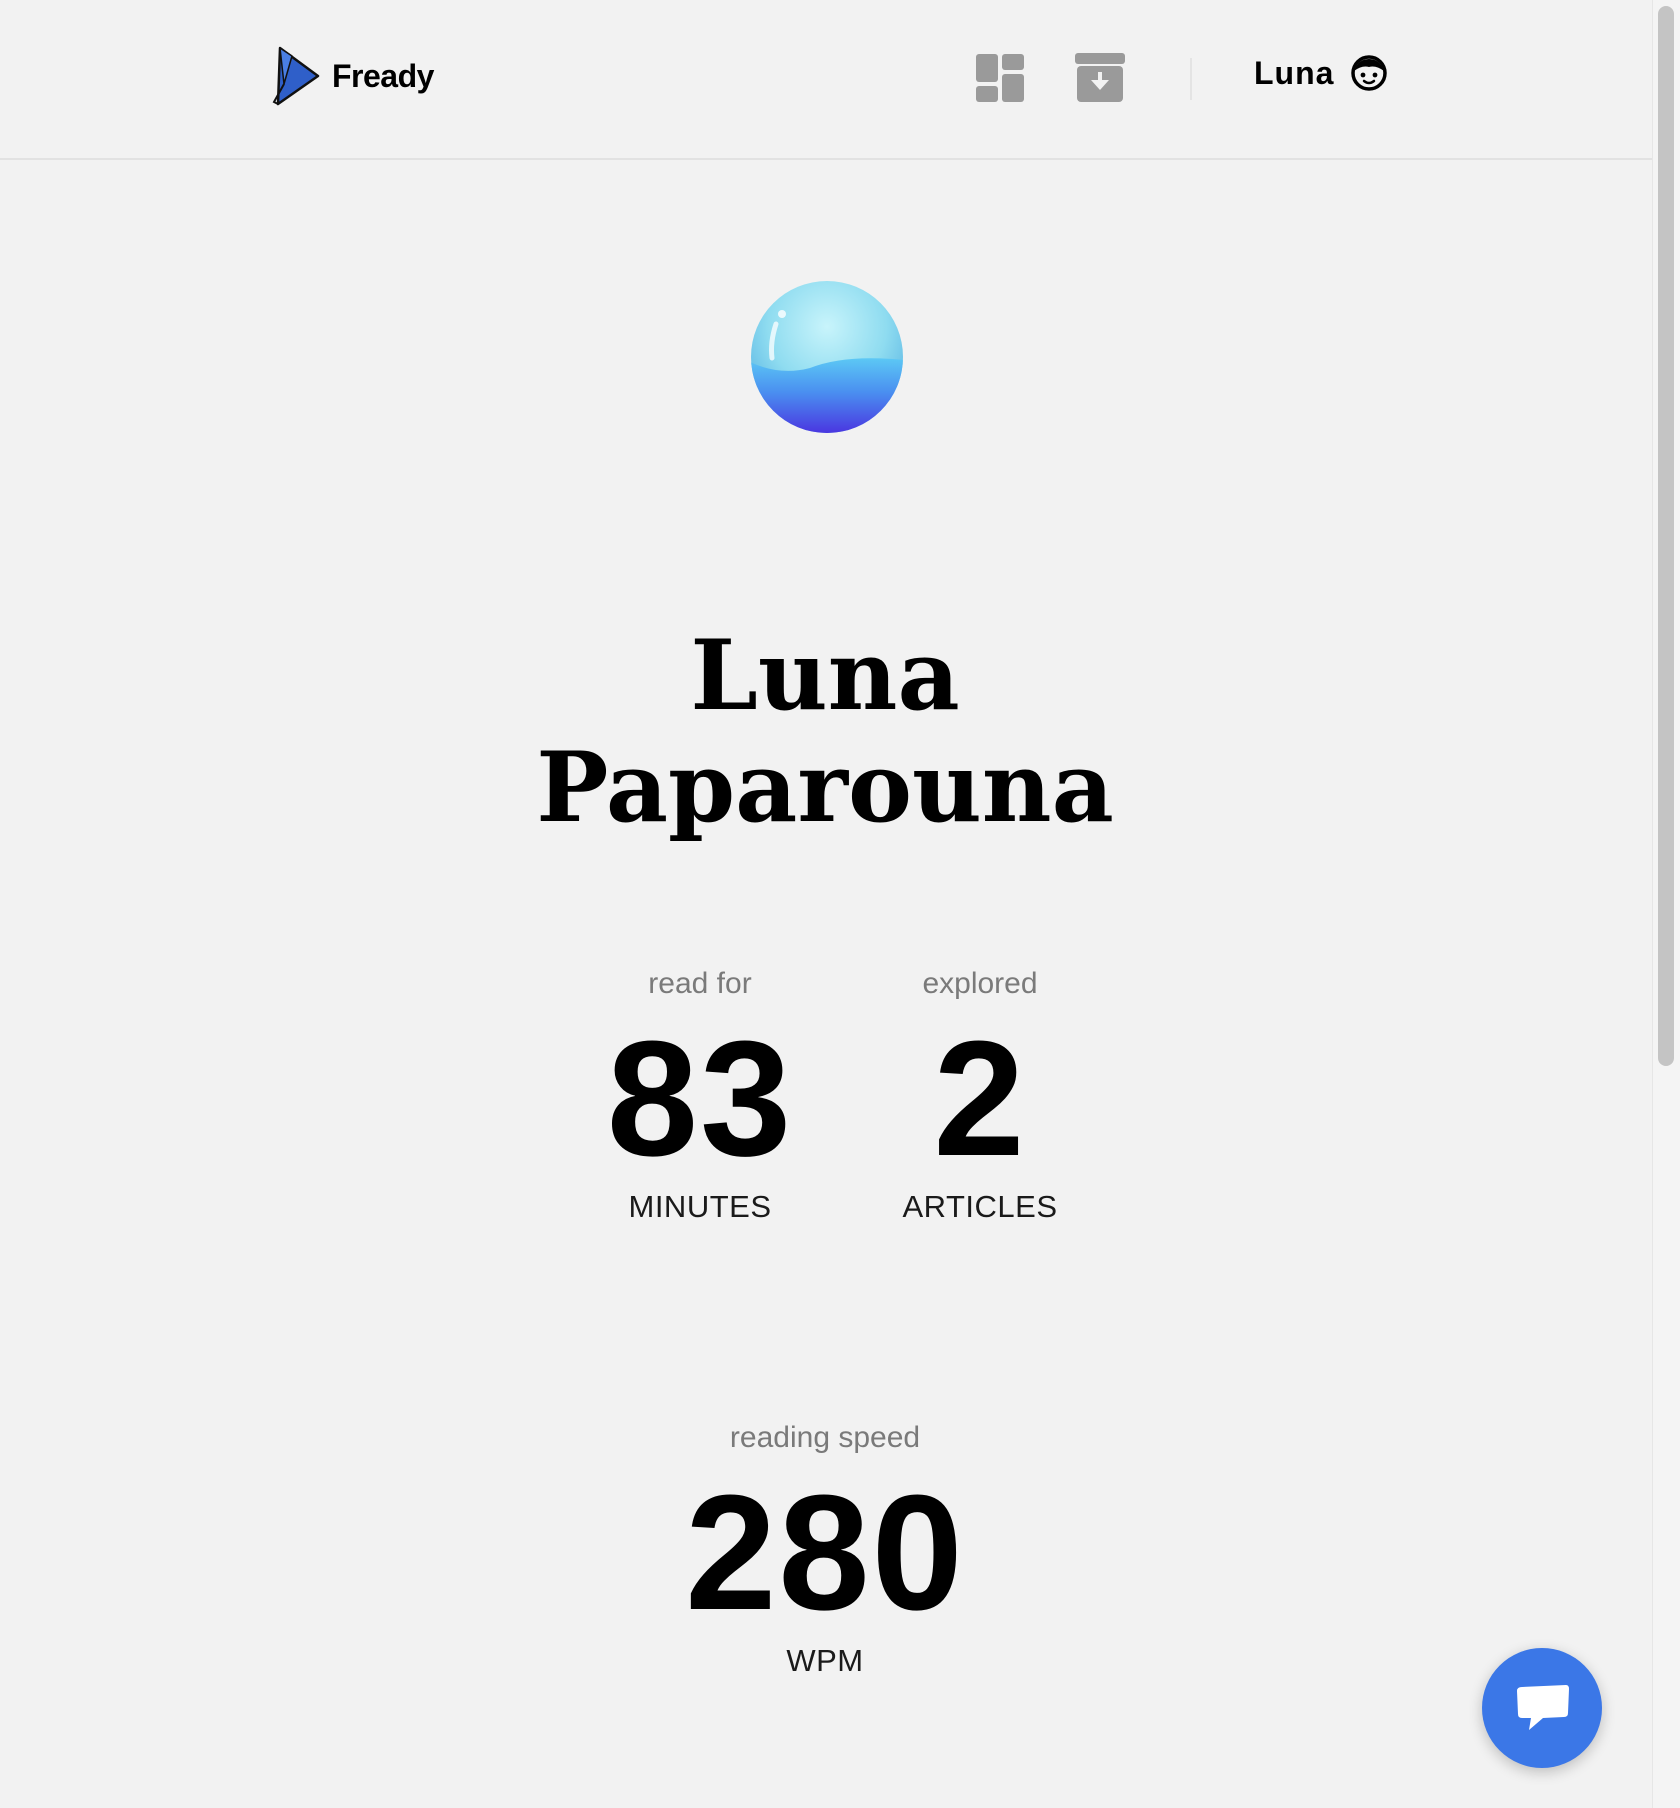 This screenshot has width=1680, height=1808. I want to click on profile-avatar, so click(827, 357).